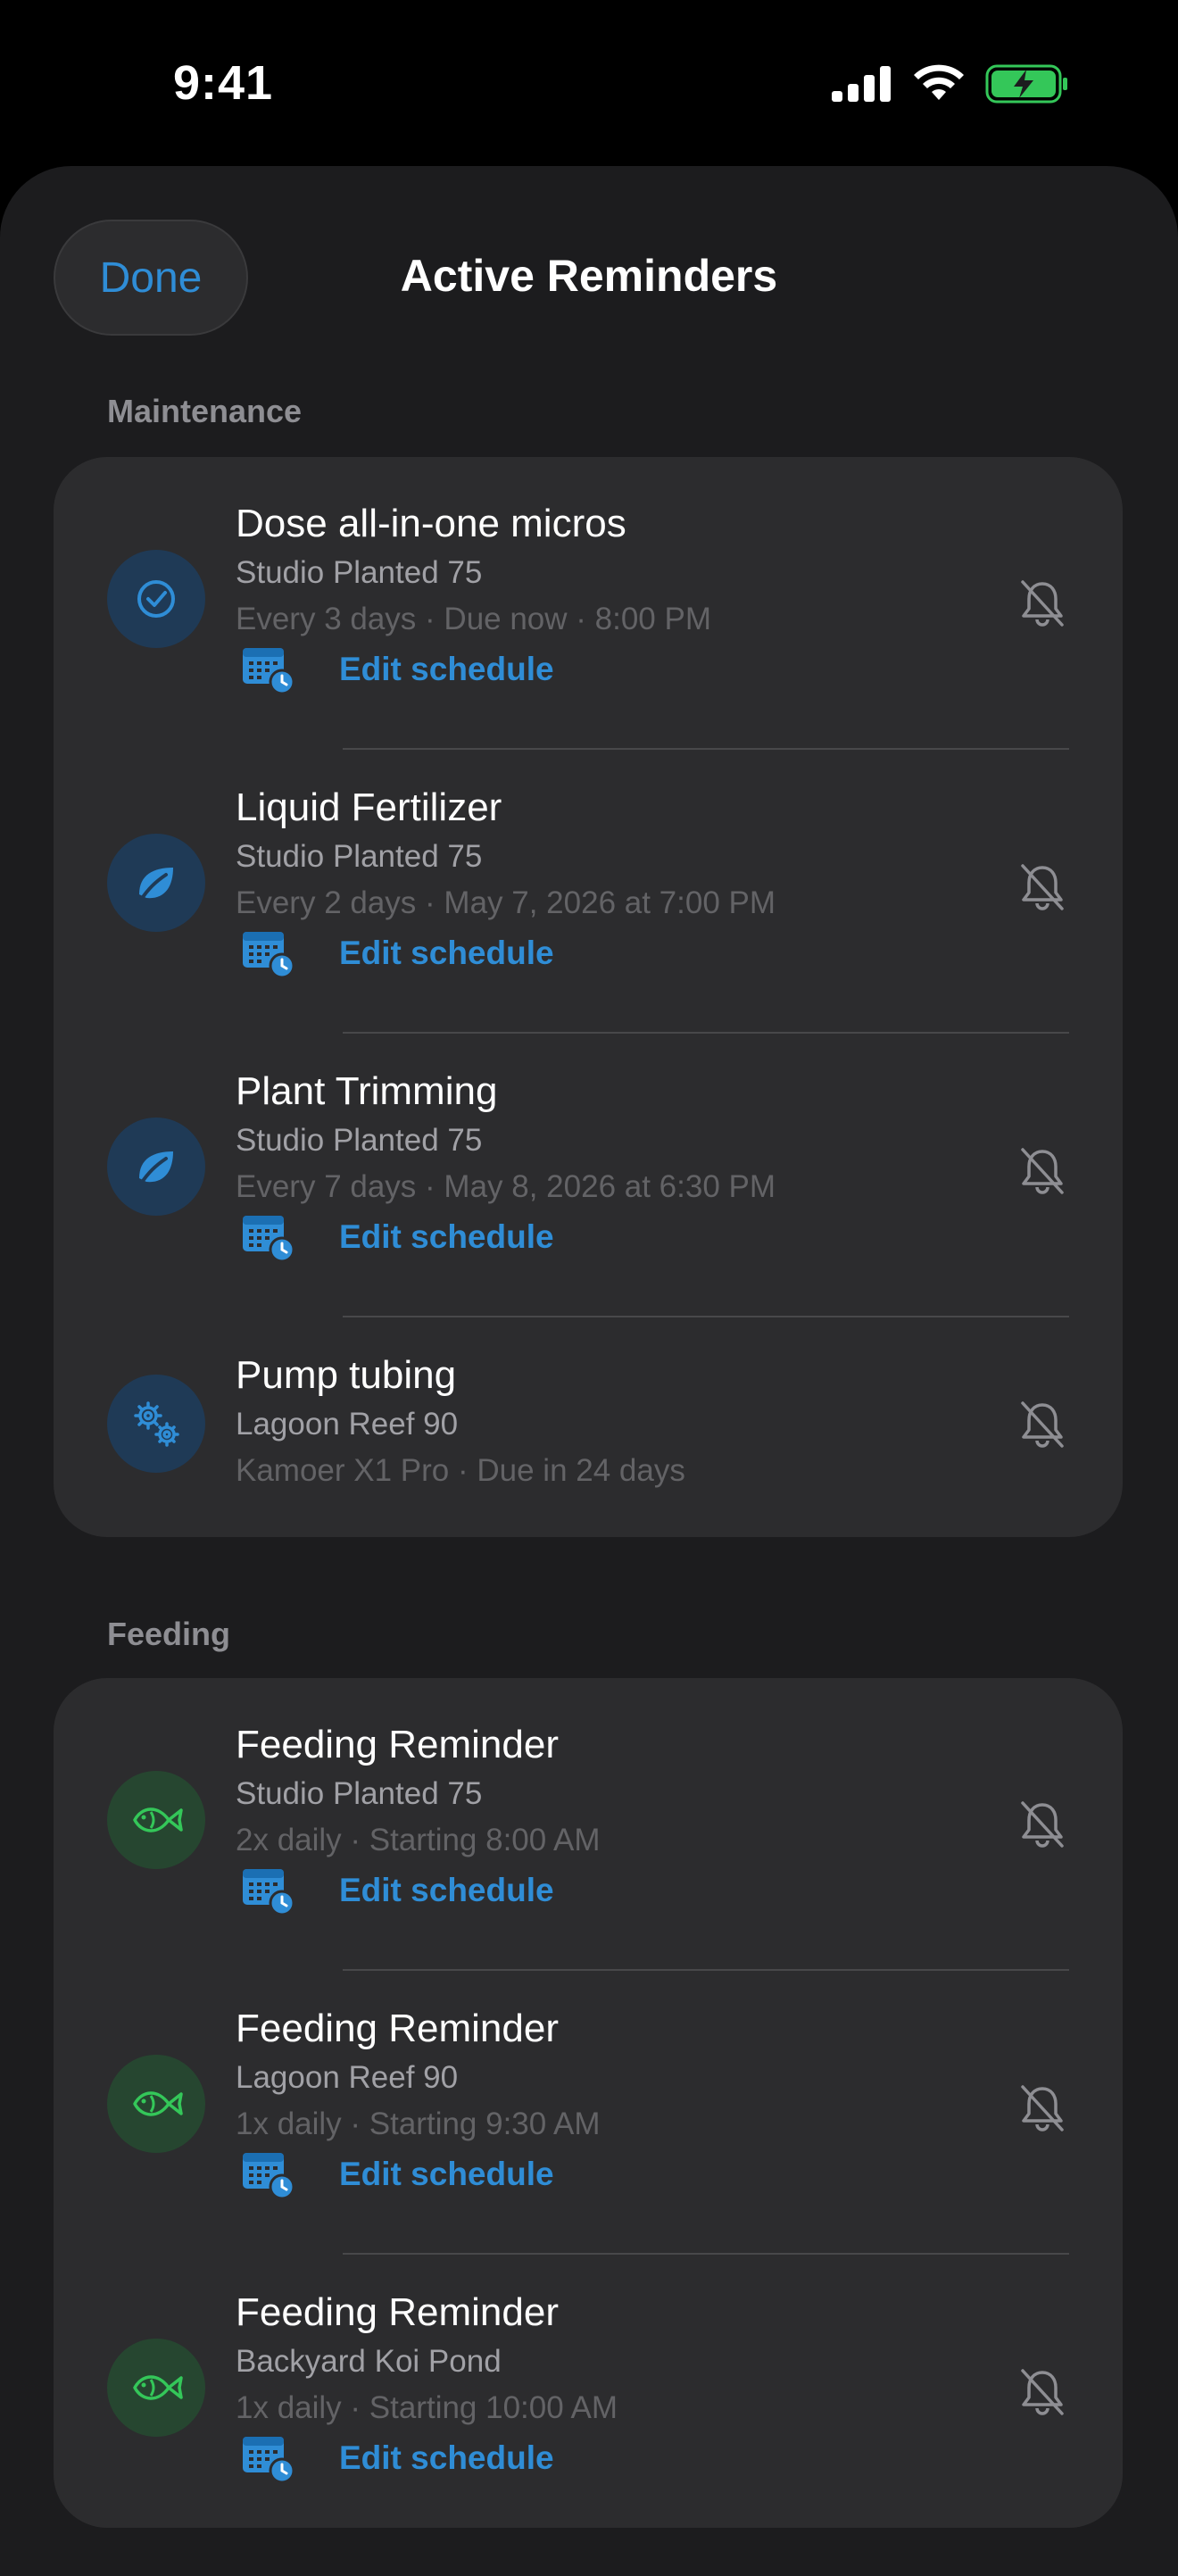 The height and width of the screenshot is (2576, 1178). Describe the element at coordinates (861, 84) in the screenshot. I see `cellular-signal-icon` at that location.